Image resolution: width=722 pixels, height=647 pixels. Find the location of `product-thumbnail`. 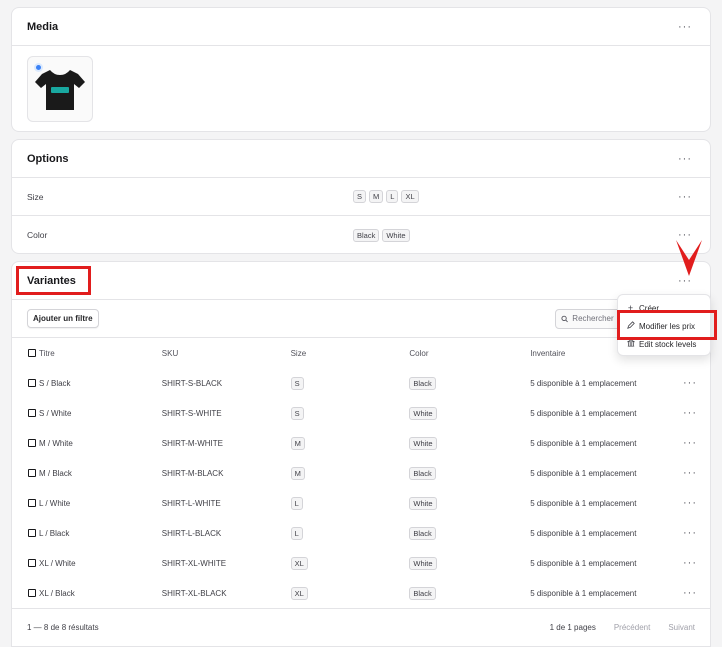

product-thumbnail is located at coordinates (60, 89).